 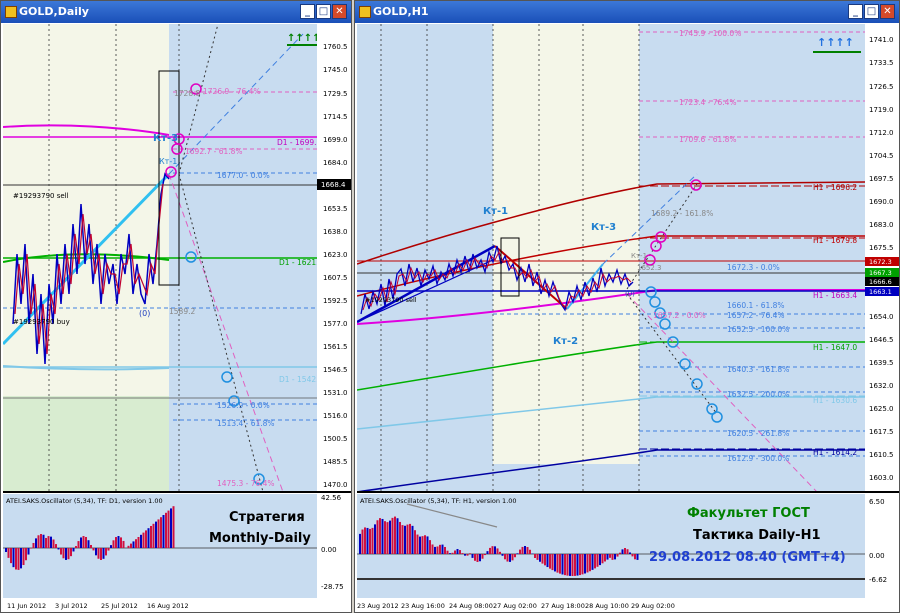 I want to click on price-tag-text: 1663.1, so click(x=880, y=292).